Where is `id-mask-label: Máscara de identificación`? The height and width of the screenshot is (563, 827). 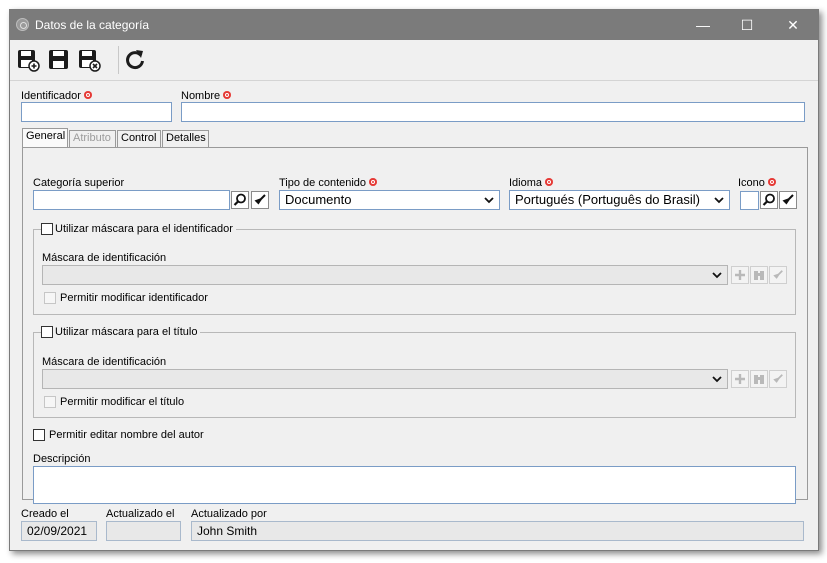
id-mask-label: Máscara de identificación is located at coordinates (104, 258).